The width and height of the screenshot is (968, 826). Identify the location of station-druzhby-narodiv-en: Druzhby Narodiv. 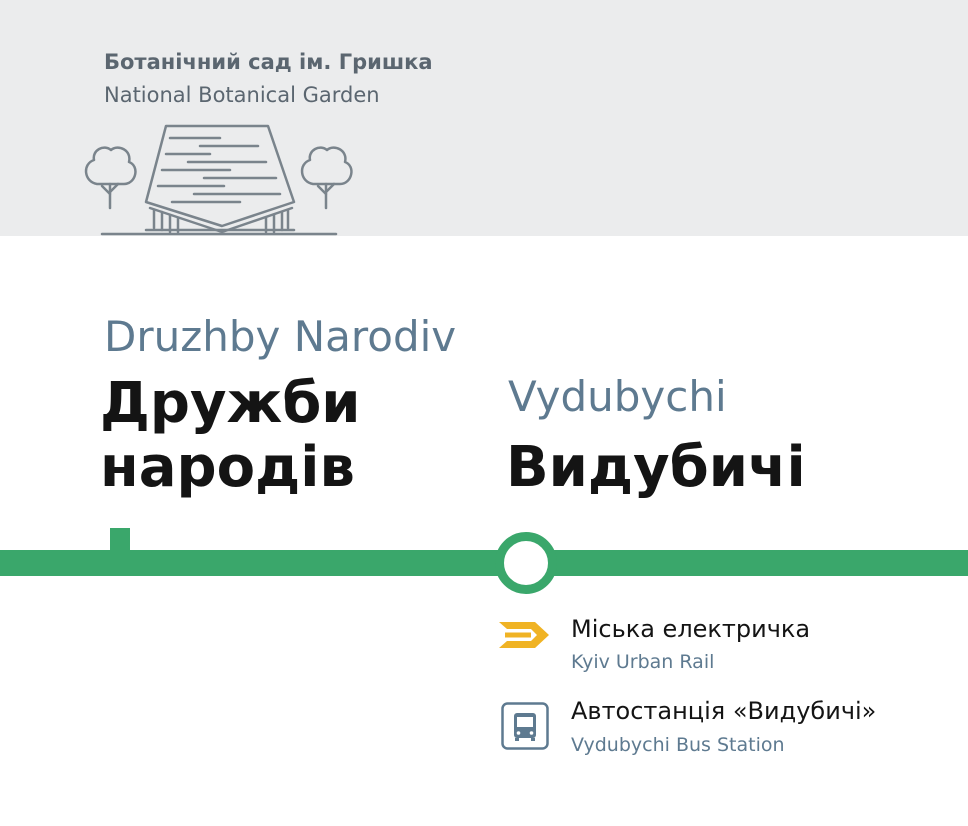
(280, 336).